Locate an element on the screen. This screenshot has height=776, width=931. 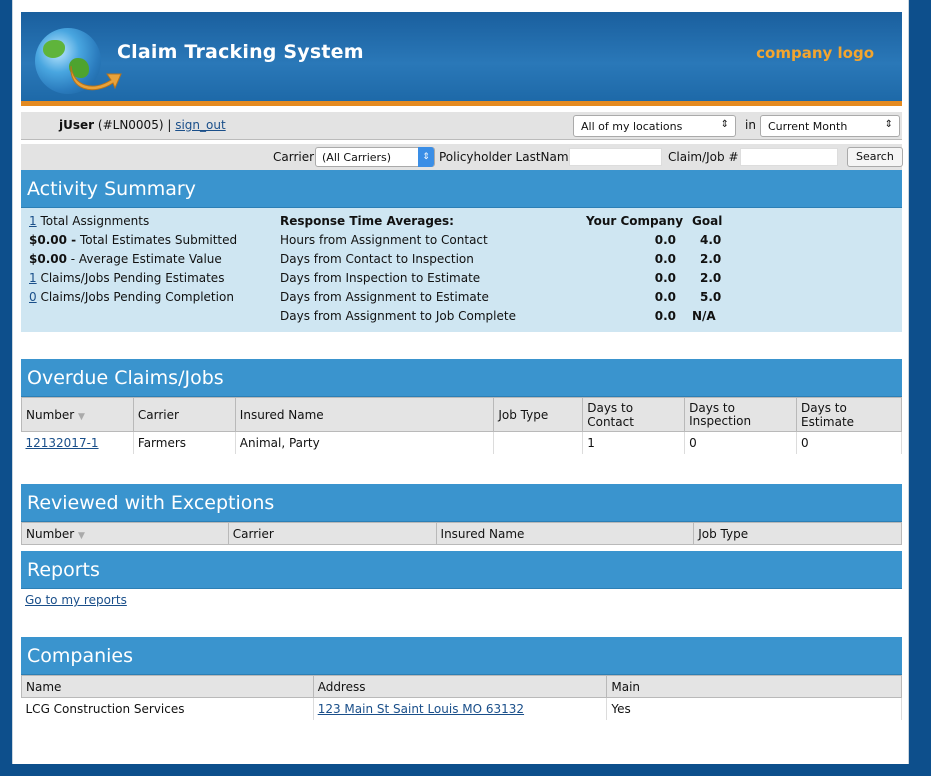
in-label: in is located at coordinates (750, 125).